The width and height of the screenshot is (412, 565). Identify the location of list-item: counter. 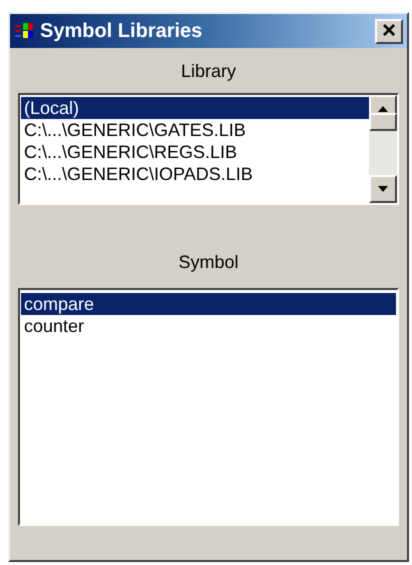
(208, 326).